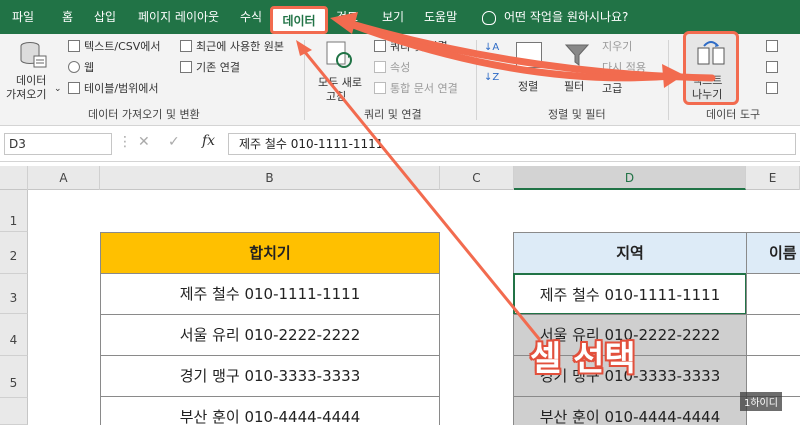 The width and height of the screenshot is (800, 425). I want to click on funnel-icon, so click(577, 55).